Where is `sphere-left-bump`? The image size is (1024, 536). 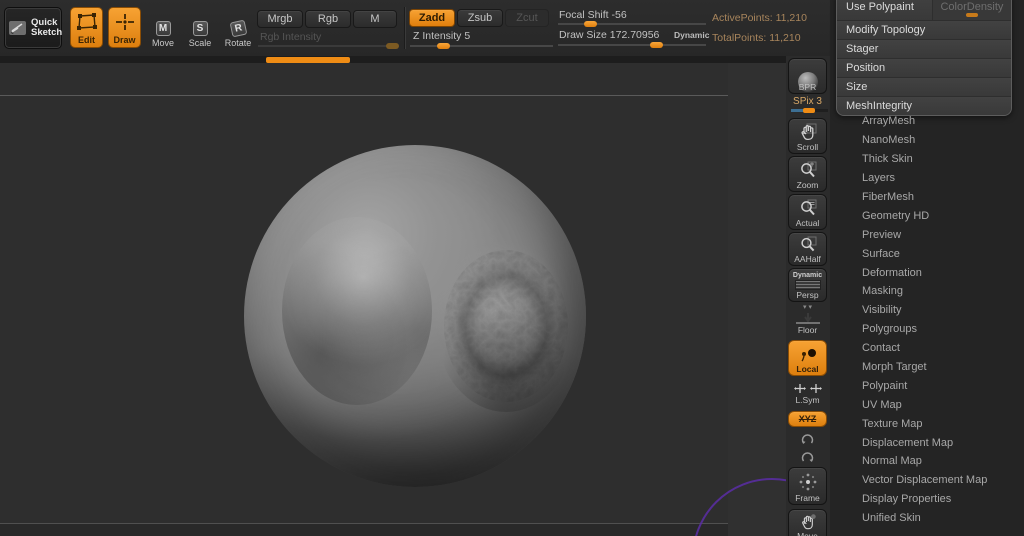
sphere-left-bump is located at coordinates (357, 310).